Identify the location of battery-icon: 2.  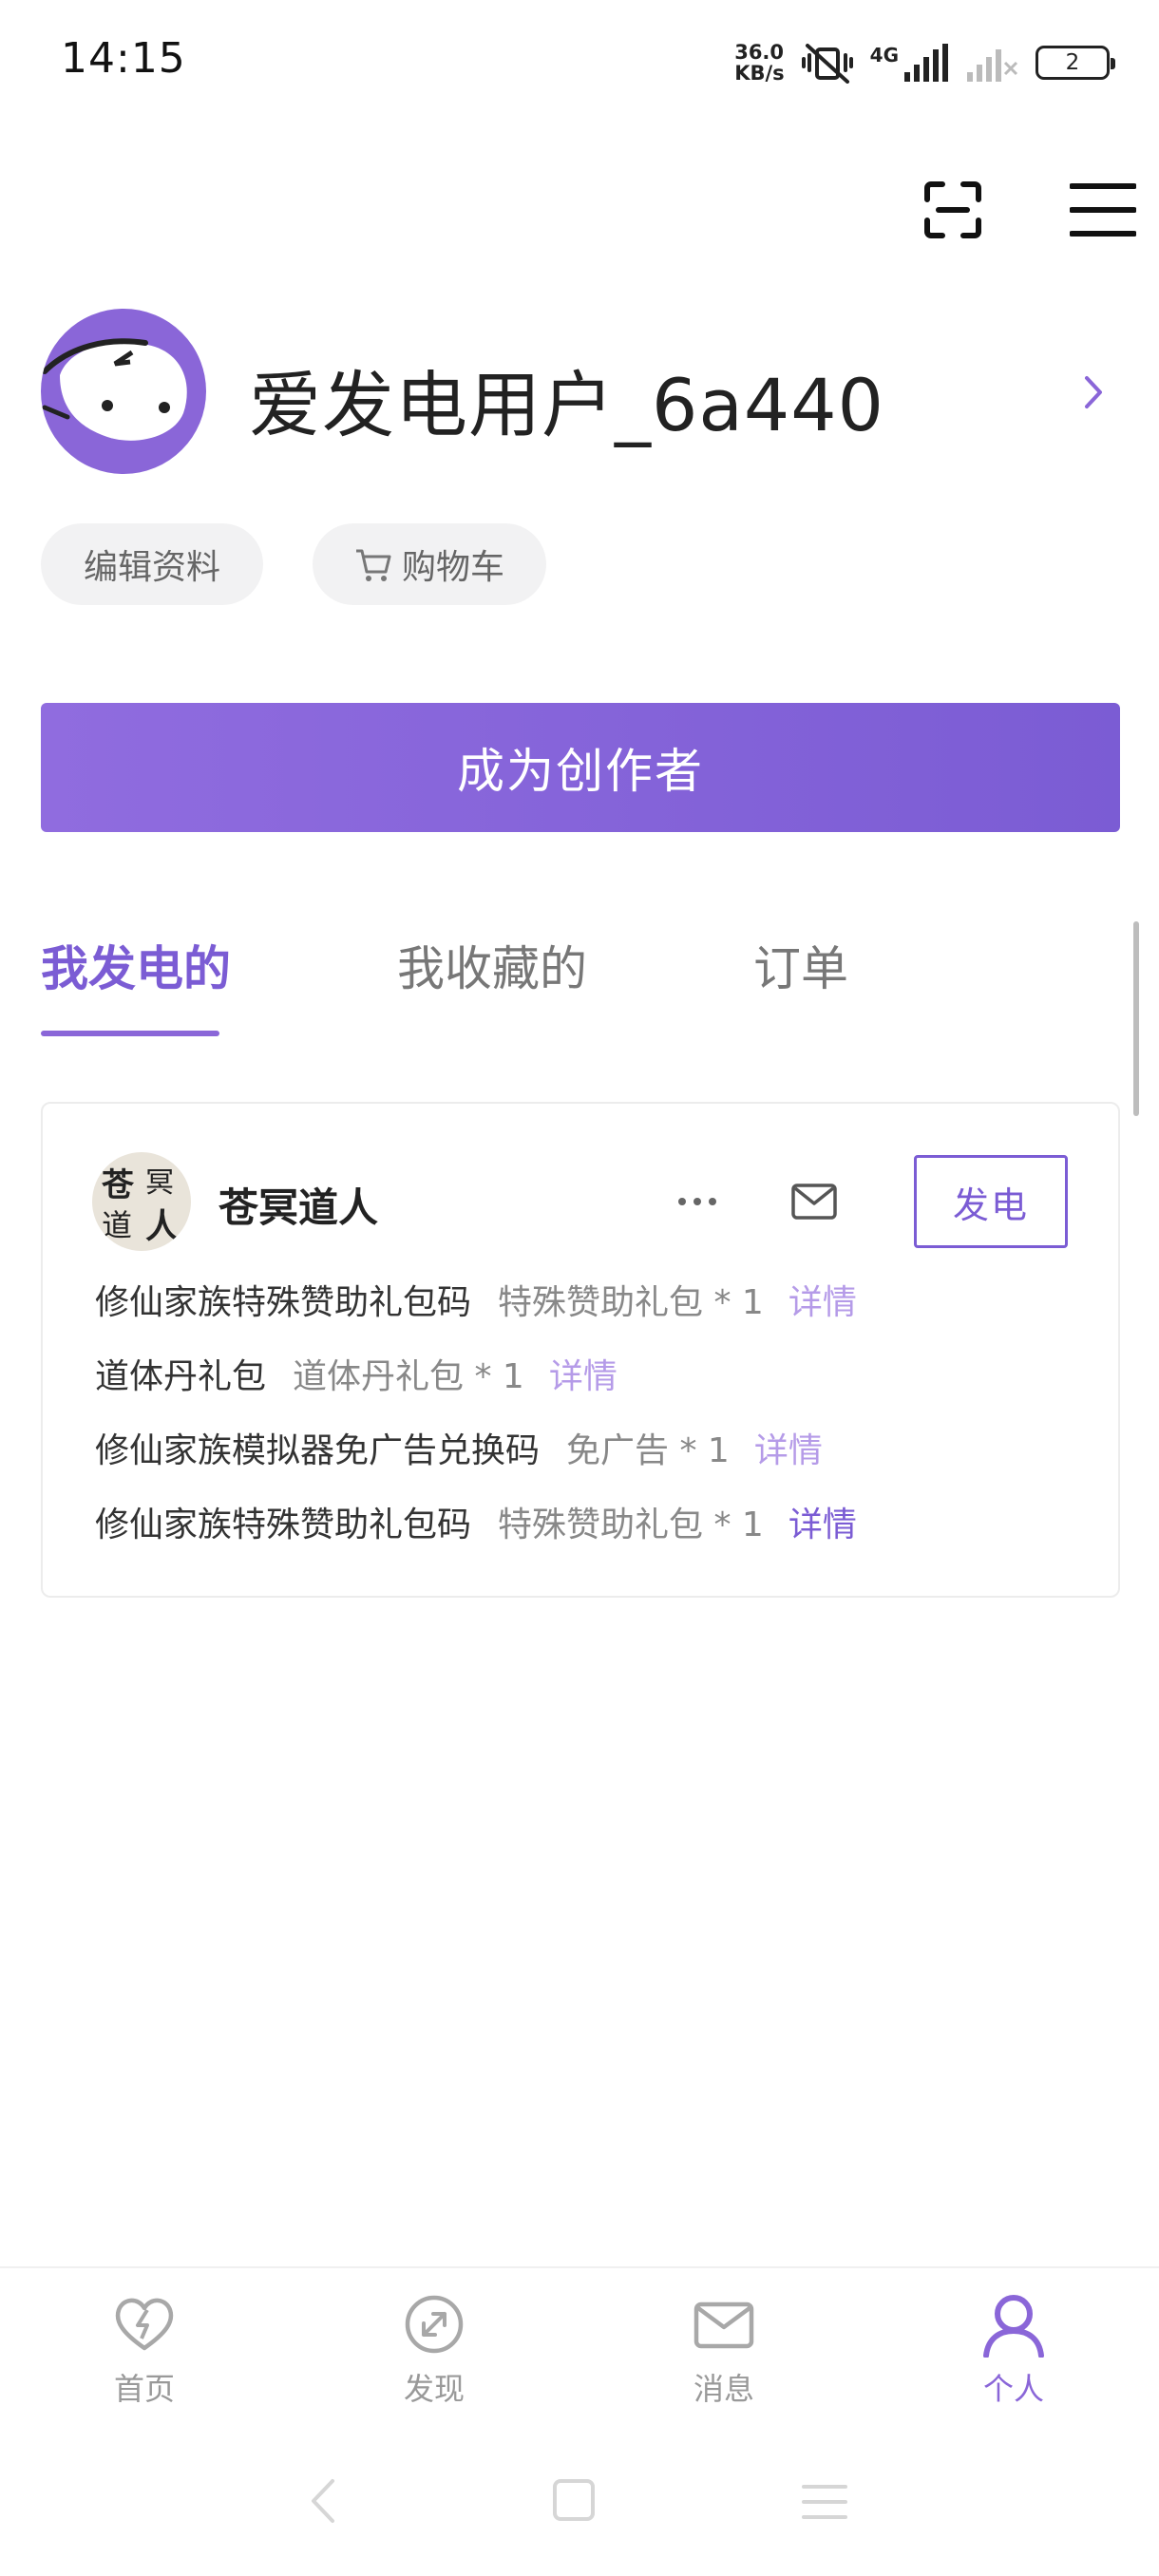
(1075, 63).